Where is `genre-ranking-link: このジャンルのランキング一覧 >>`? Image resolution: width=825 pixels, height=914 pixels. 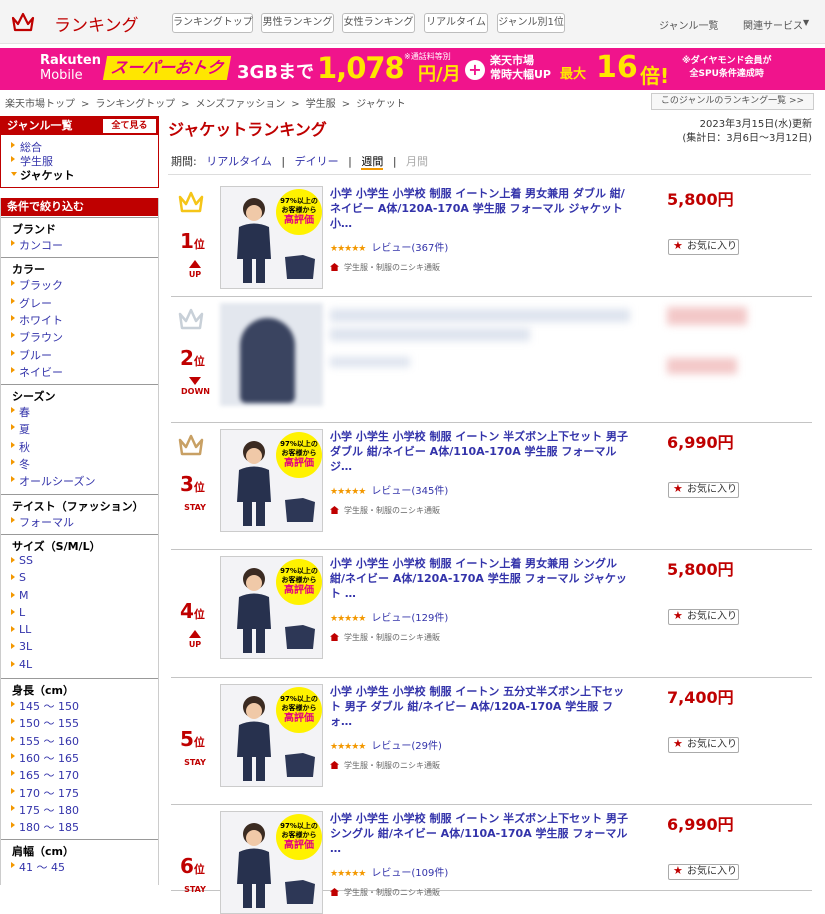 genre-ranking-link: このジャンルのランキング一覧 >> is located at coordinates (732, 101).